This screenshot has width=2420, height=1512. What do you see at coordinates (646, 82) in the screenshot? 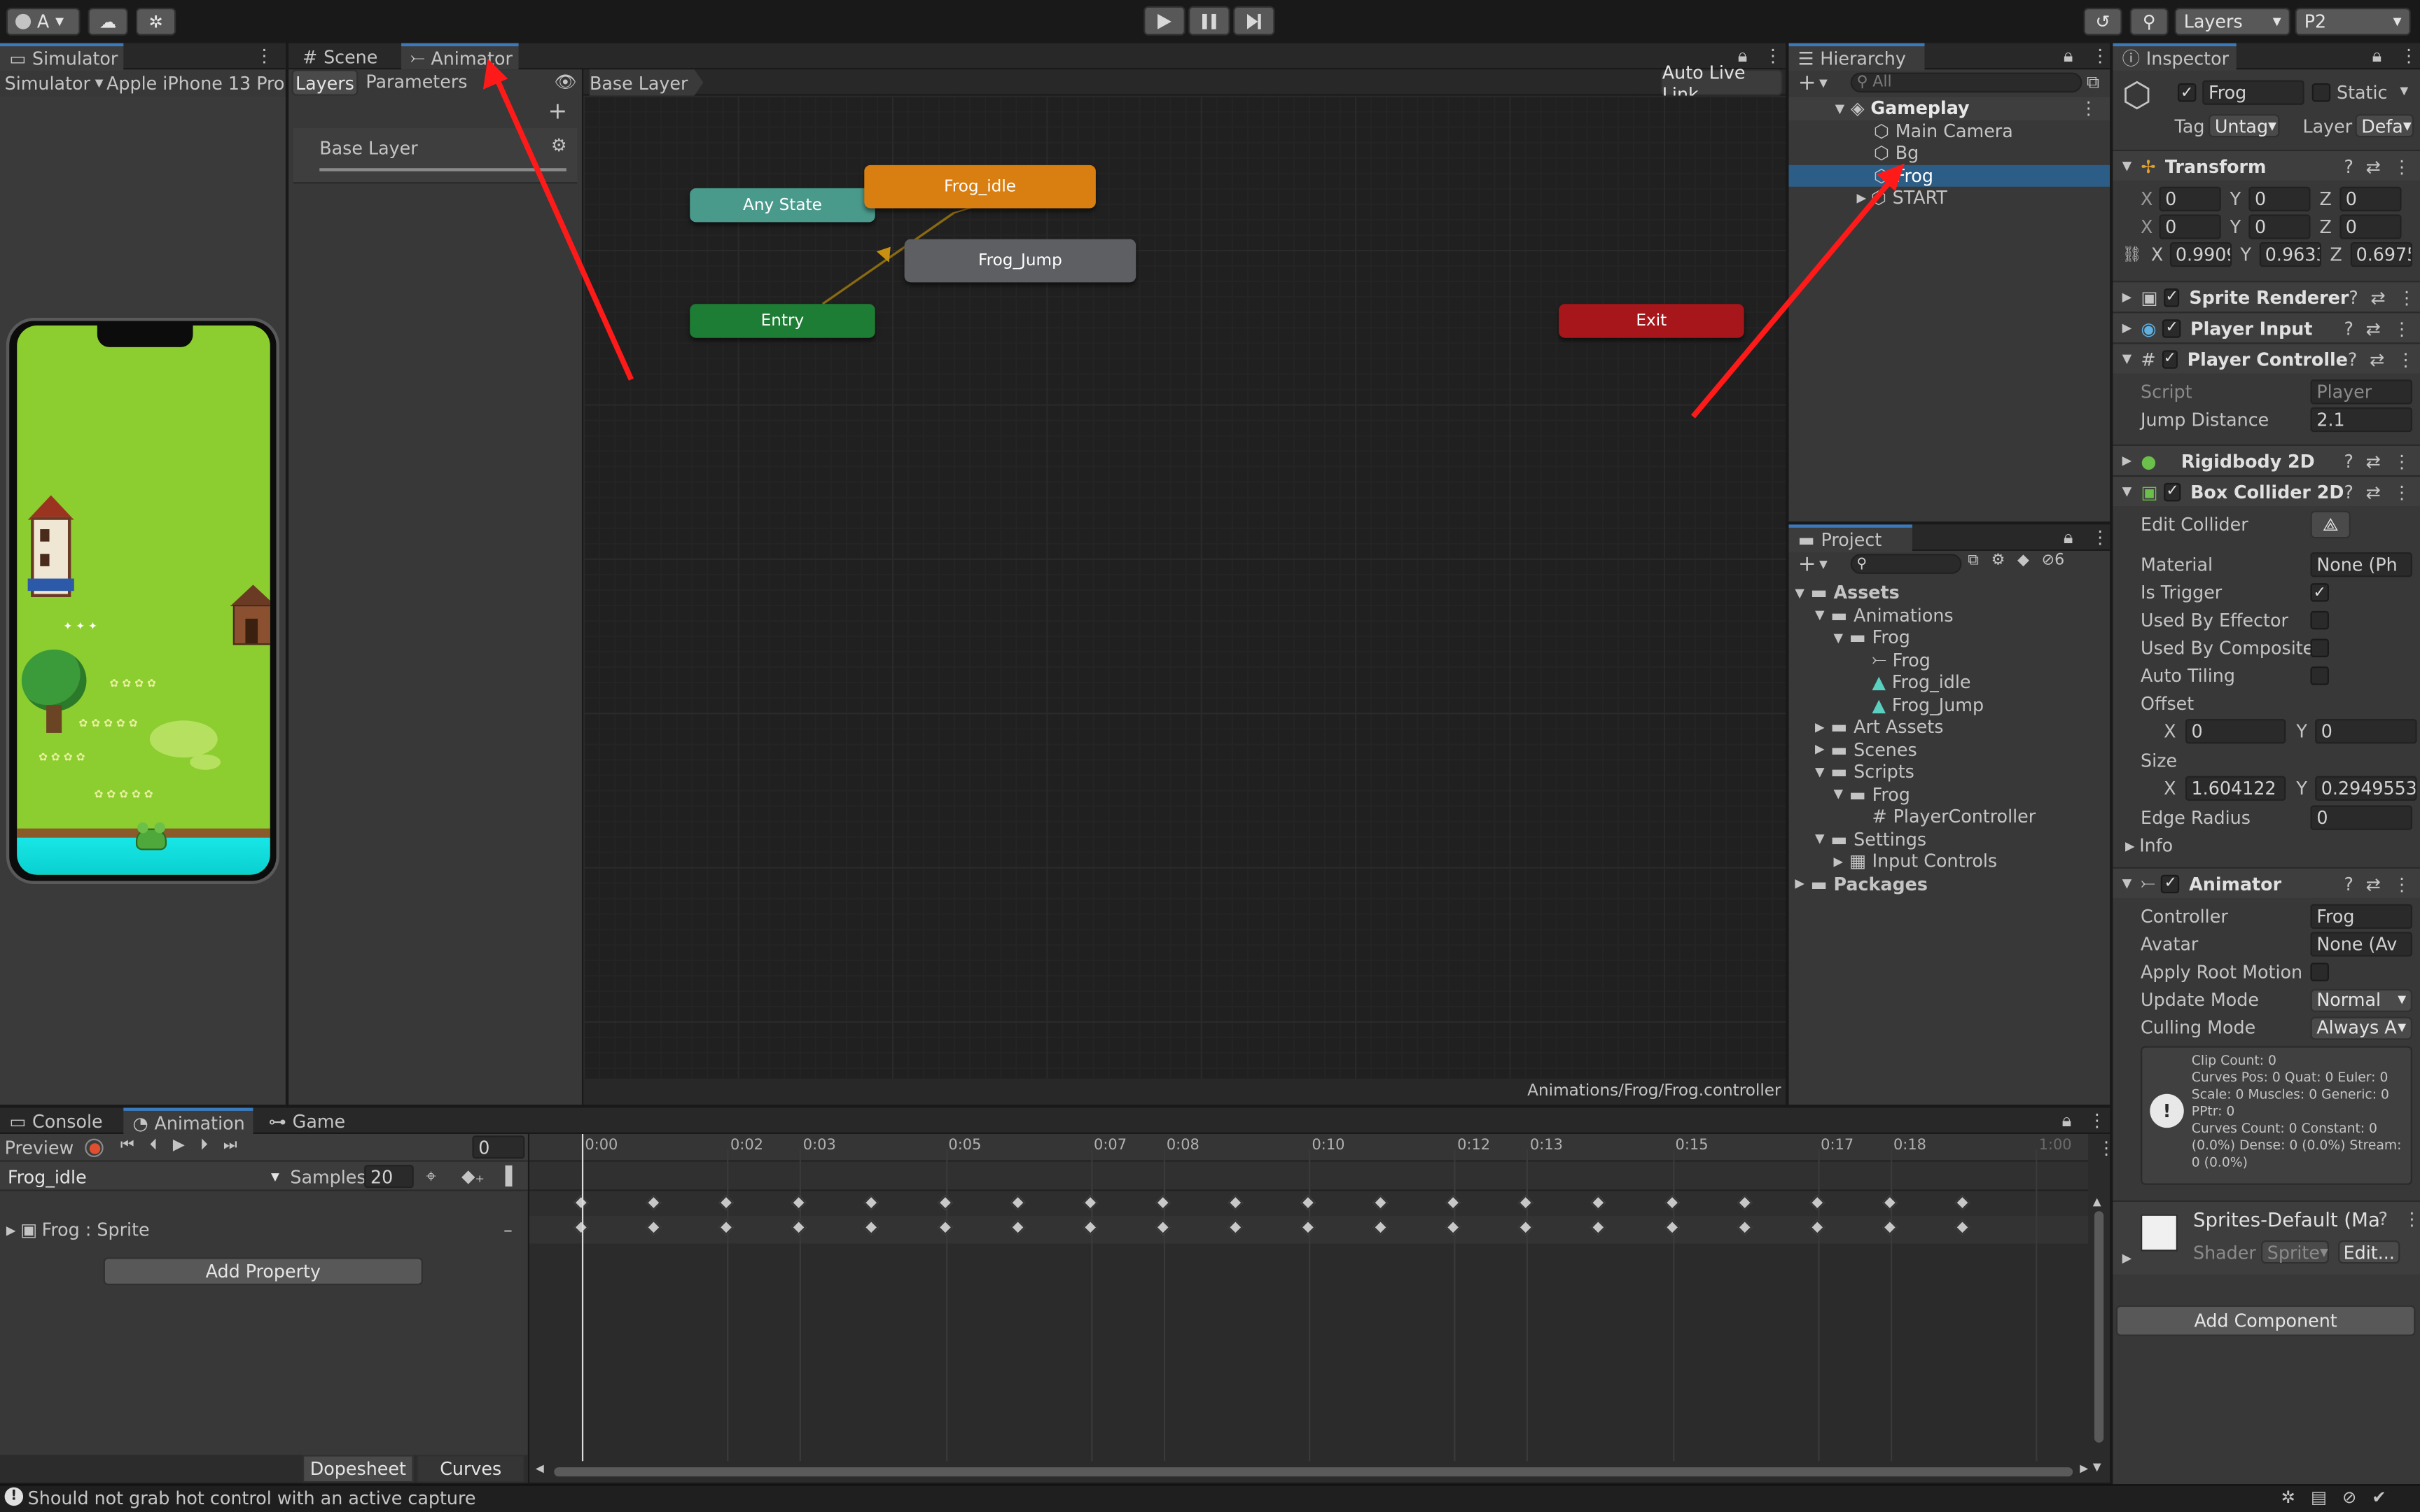
I see `breadcrumb: Base Layer` at bounding box center [646, 82].